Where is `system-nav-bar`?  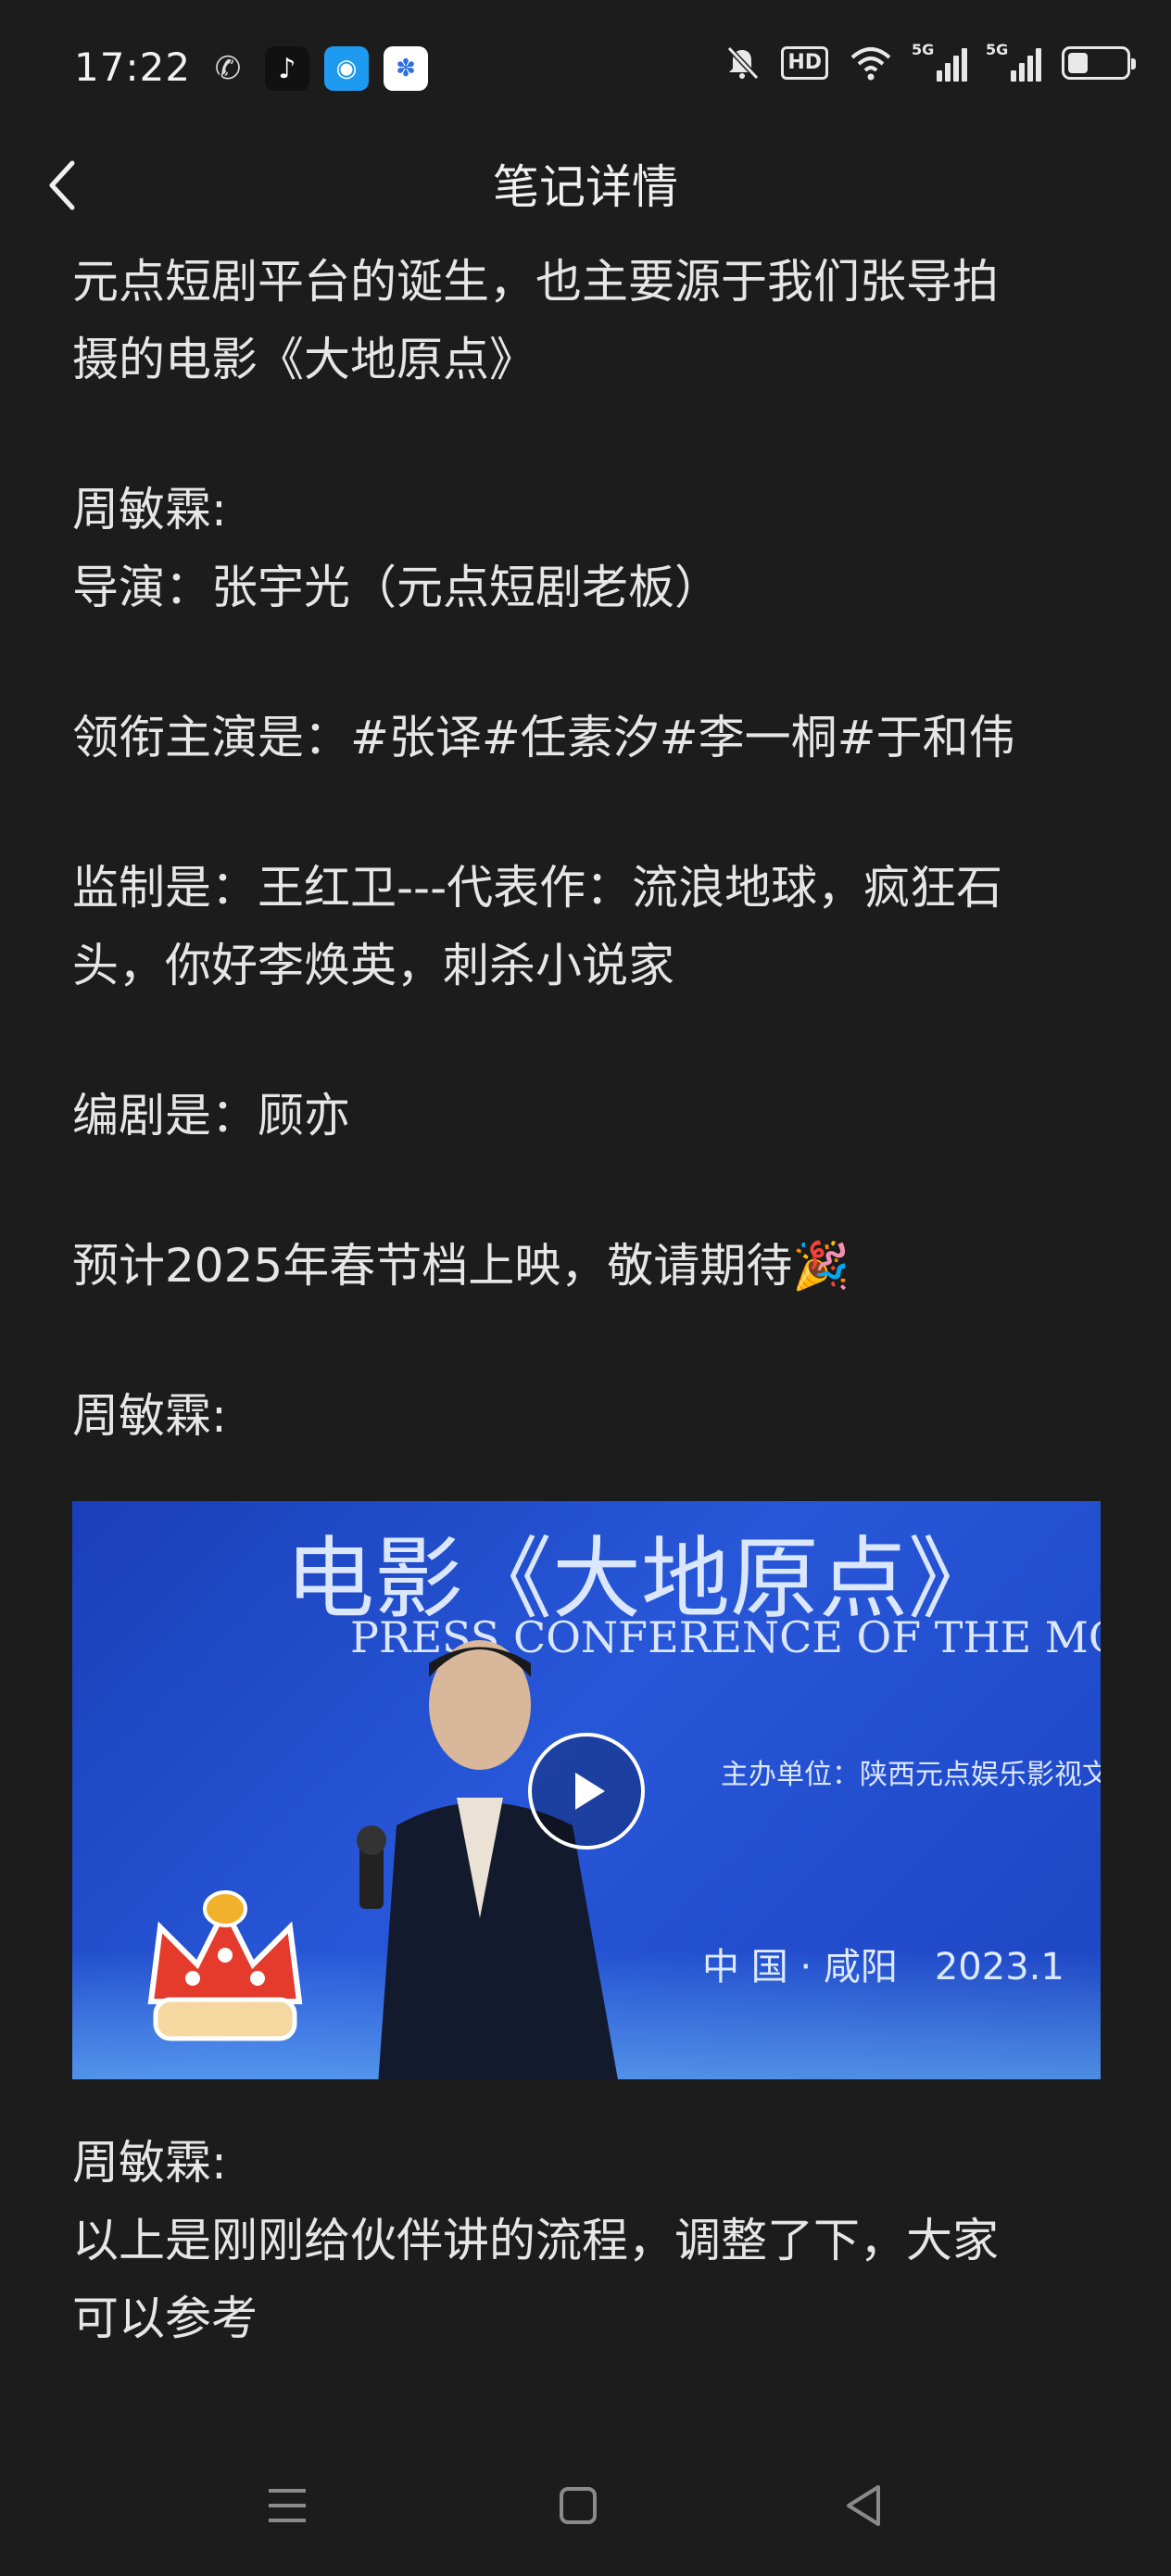 system-nav-bar is located at coordinates (585, 2506).